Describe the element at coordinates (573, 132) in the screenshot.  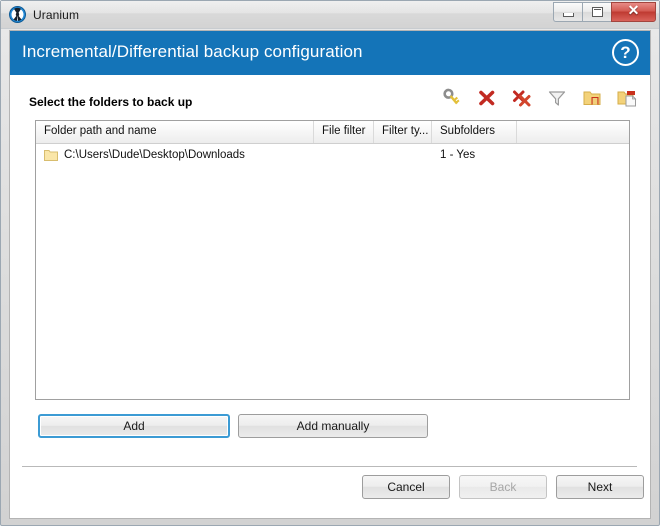
I see `column-header-extra` at that location.